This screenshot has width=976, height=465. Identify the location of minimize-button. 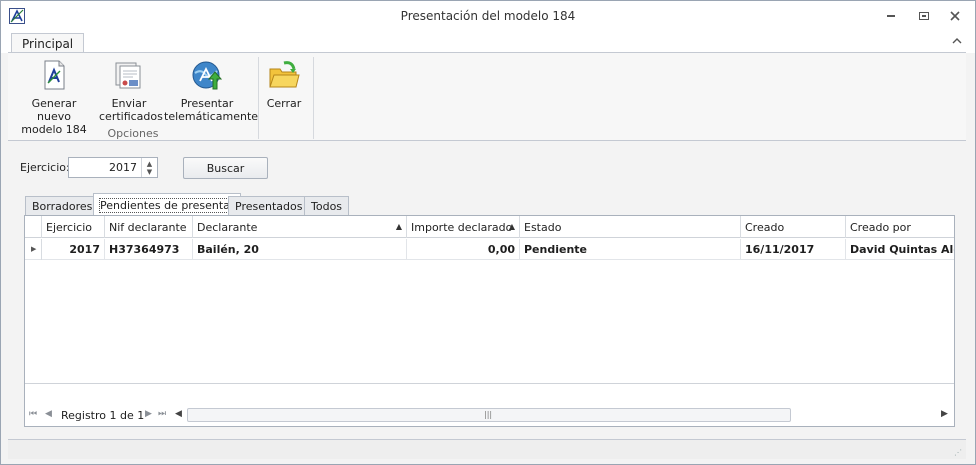
(891, 16).